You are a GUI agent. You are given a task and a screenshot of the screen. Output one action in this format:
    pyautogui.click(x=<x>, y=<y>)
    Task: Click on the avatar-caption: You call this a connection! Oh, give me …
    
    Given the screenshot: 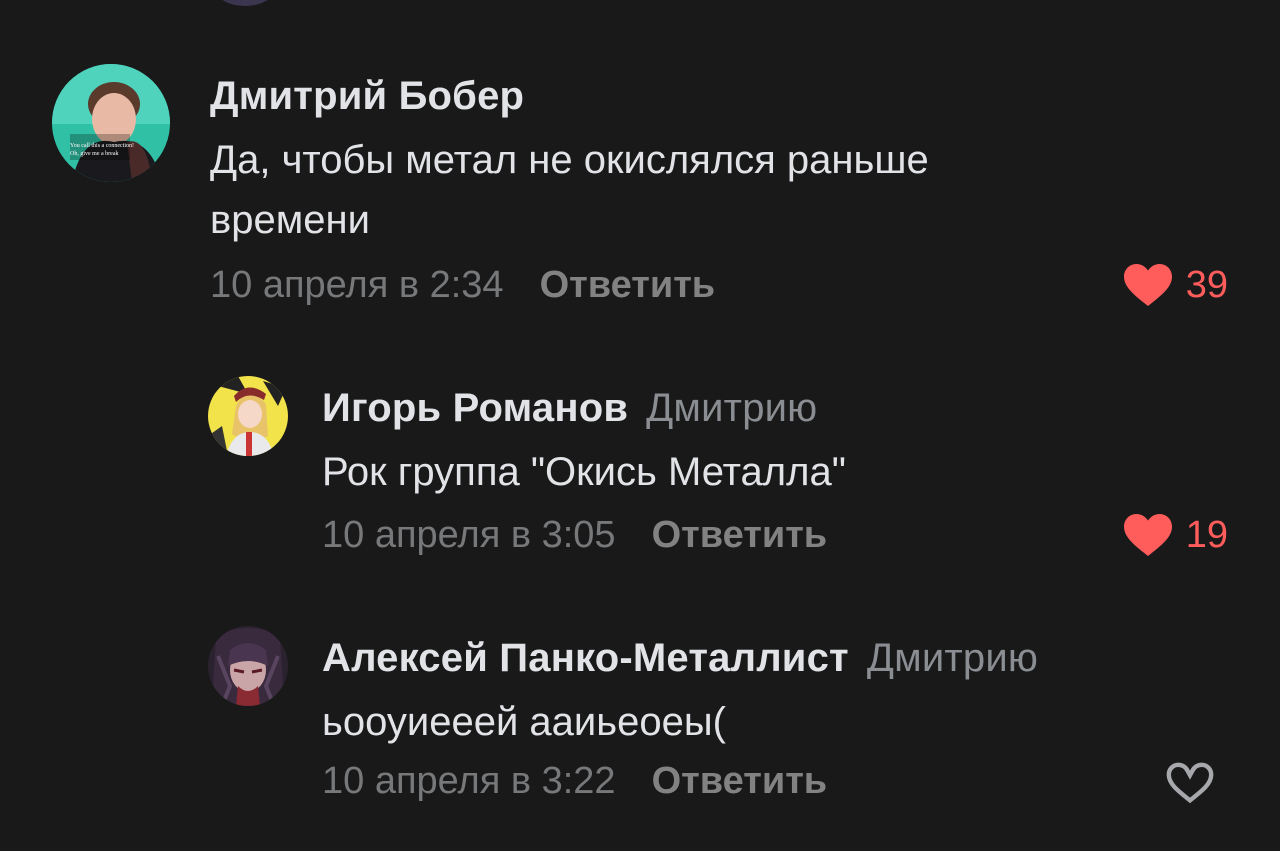 What is the action you would take?
    pyautogui.click(x=102, y=150)
    